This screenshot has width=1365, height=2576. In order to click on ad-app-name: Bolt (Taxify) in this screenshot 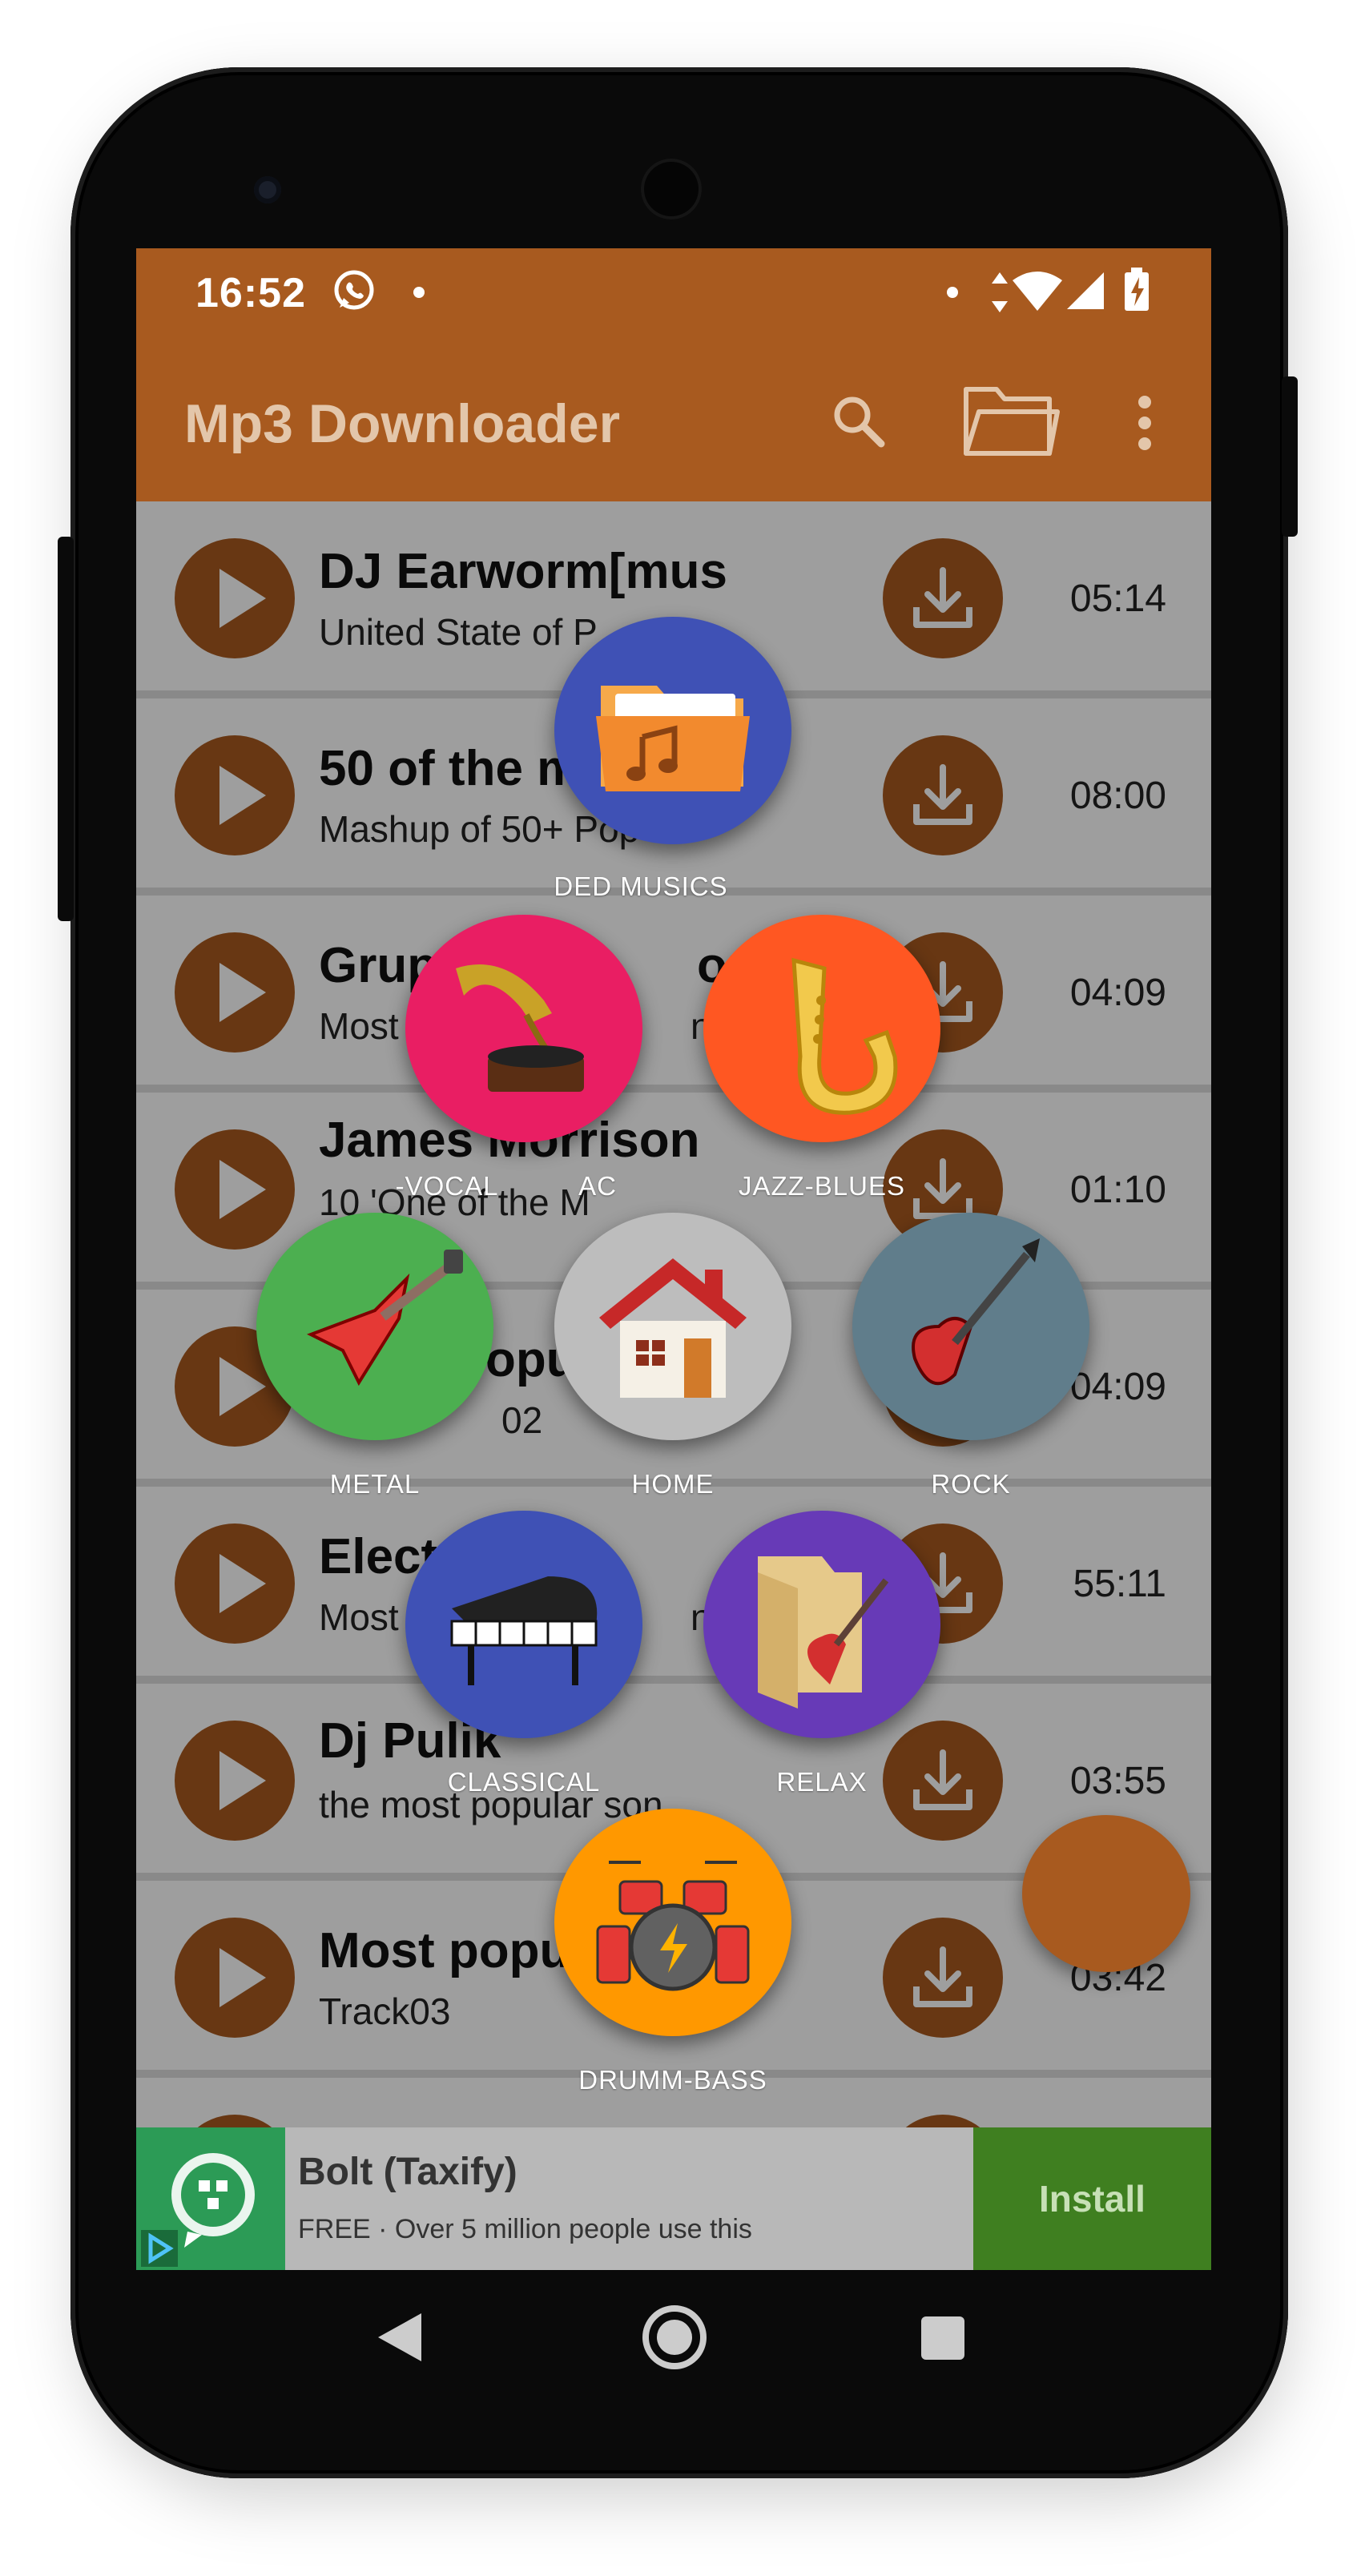, I will do `click(407, 2172)`.